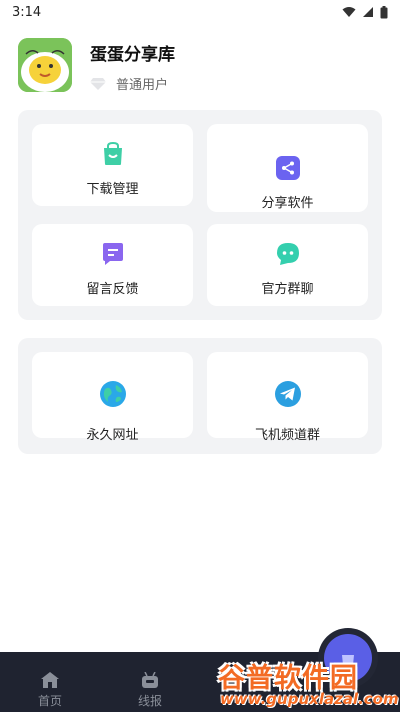 This screenshot has height=712, width=400. Describe the element at coordinates (50, 701) in the screenshot. I see `nav-label-home: 首页` at that location.